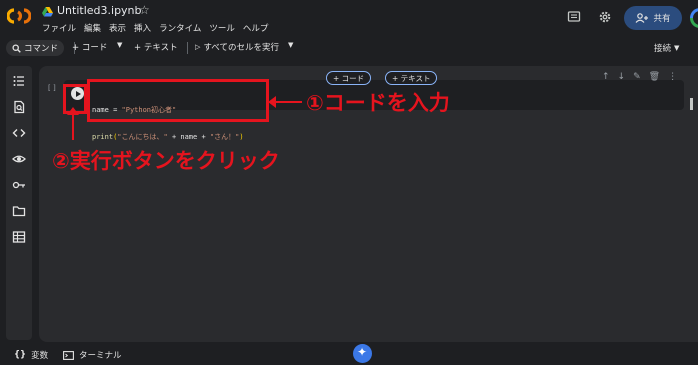 This screenshot has height=365, width=698. What do you see at coordinates (41, 49) in the screenshot?
I see `command-label: コマンド` at bounding box center [41, 49].